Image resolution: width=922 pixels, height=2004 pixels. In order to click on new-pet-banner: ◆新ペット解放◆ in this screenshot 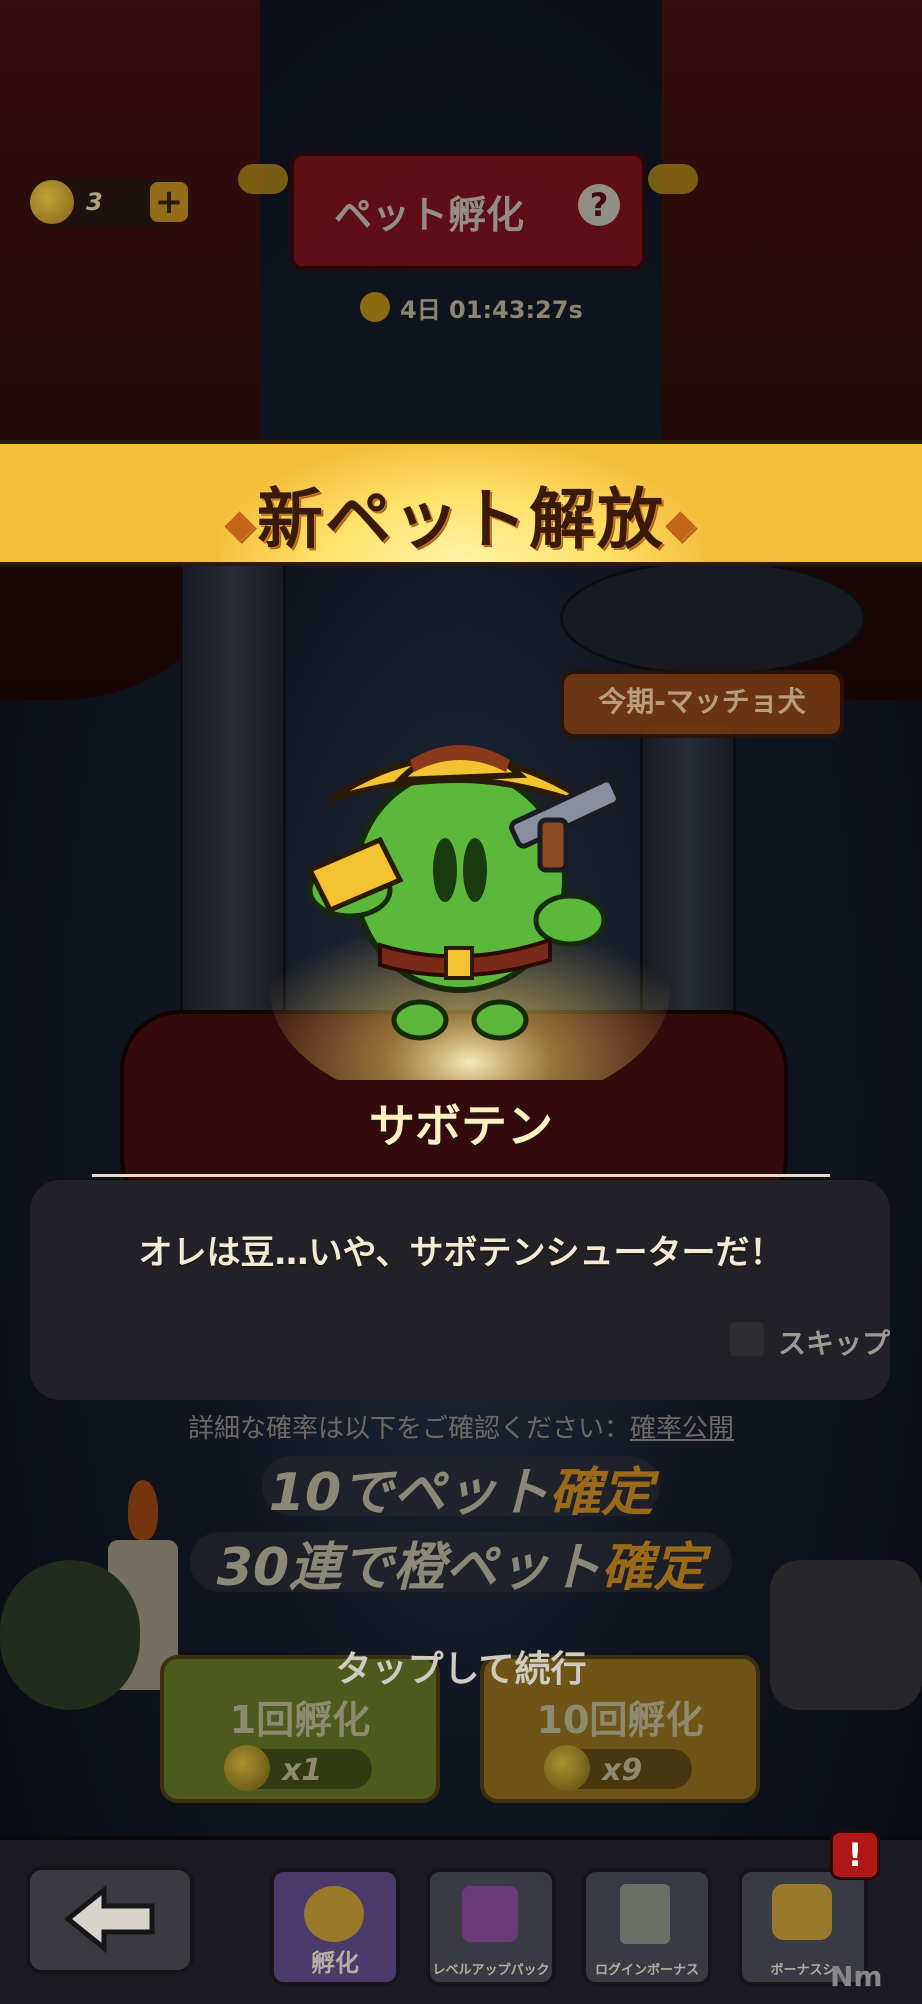, I will do `click(461, 503)`.